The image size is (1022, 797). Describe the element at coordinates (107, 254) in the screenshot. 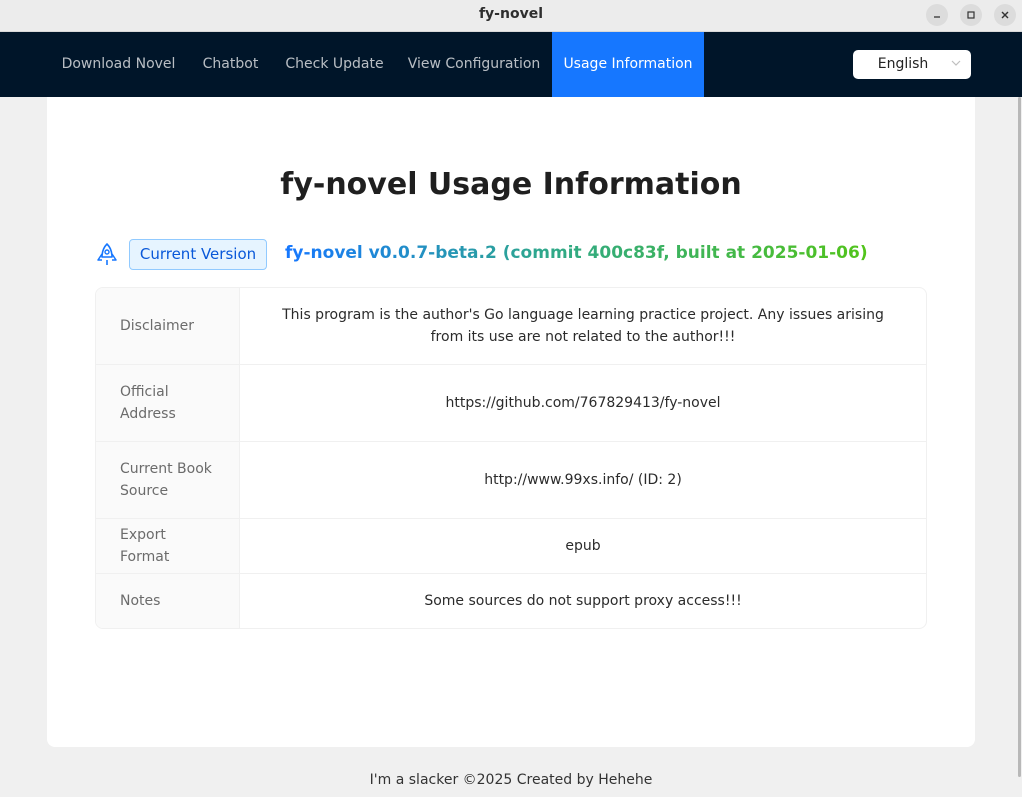

I see `rocket-icon` at that location.